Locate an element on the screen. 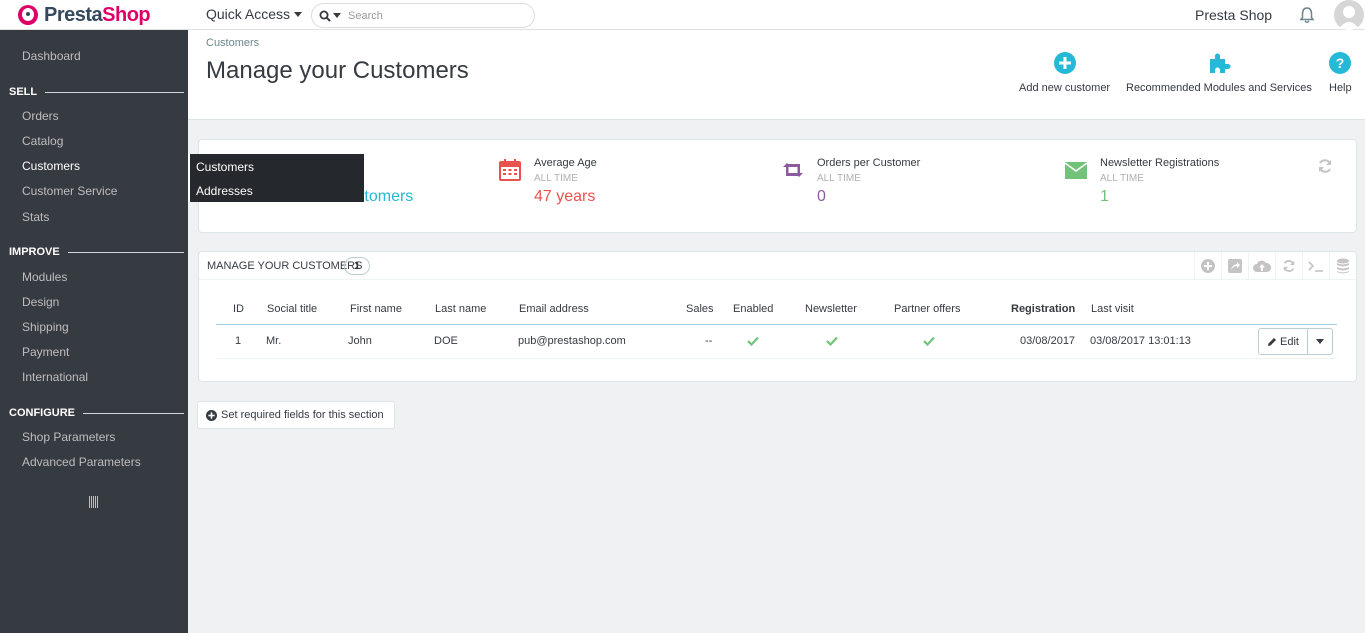 This screenshot has height=633, width=1365. help-icon: ? is located at coordinates (1340, 63).